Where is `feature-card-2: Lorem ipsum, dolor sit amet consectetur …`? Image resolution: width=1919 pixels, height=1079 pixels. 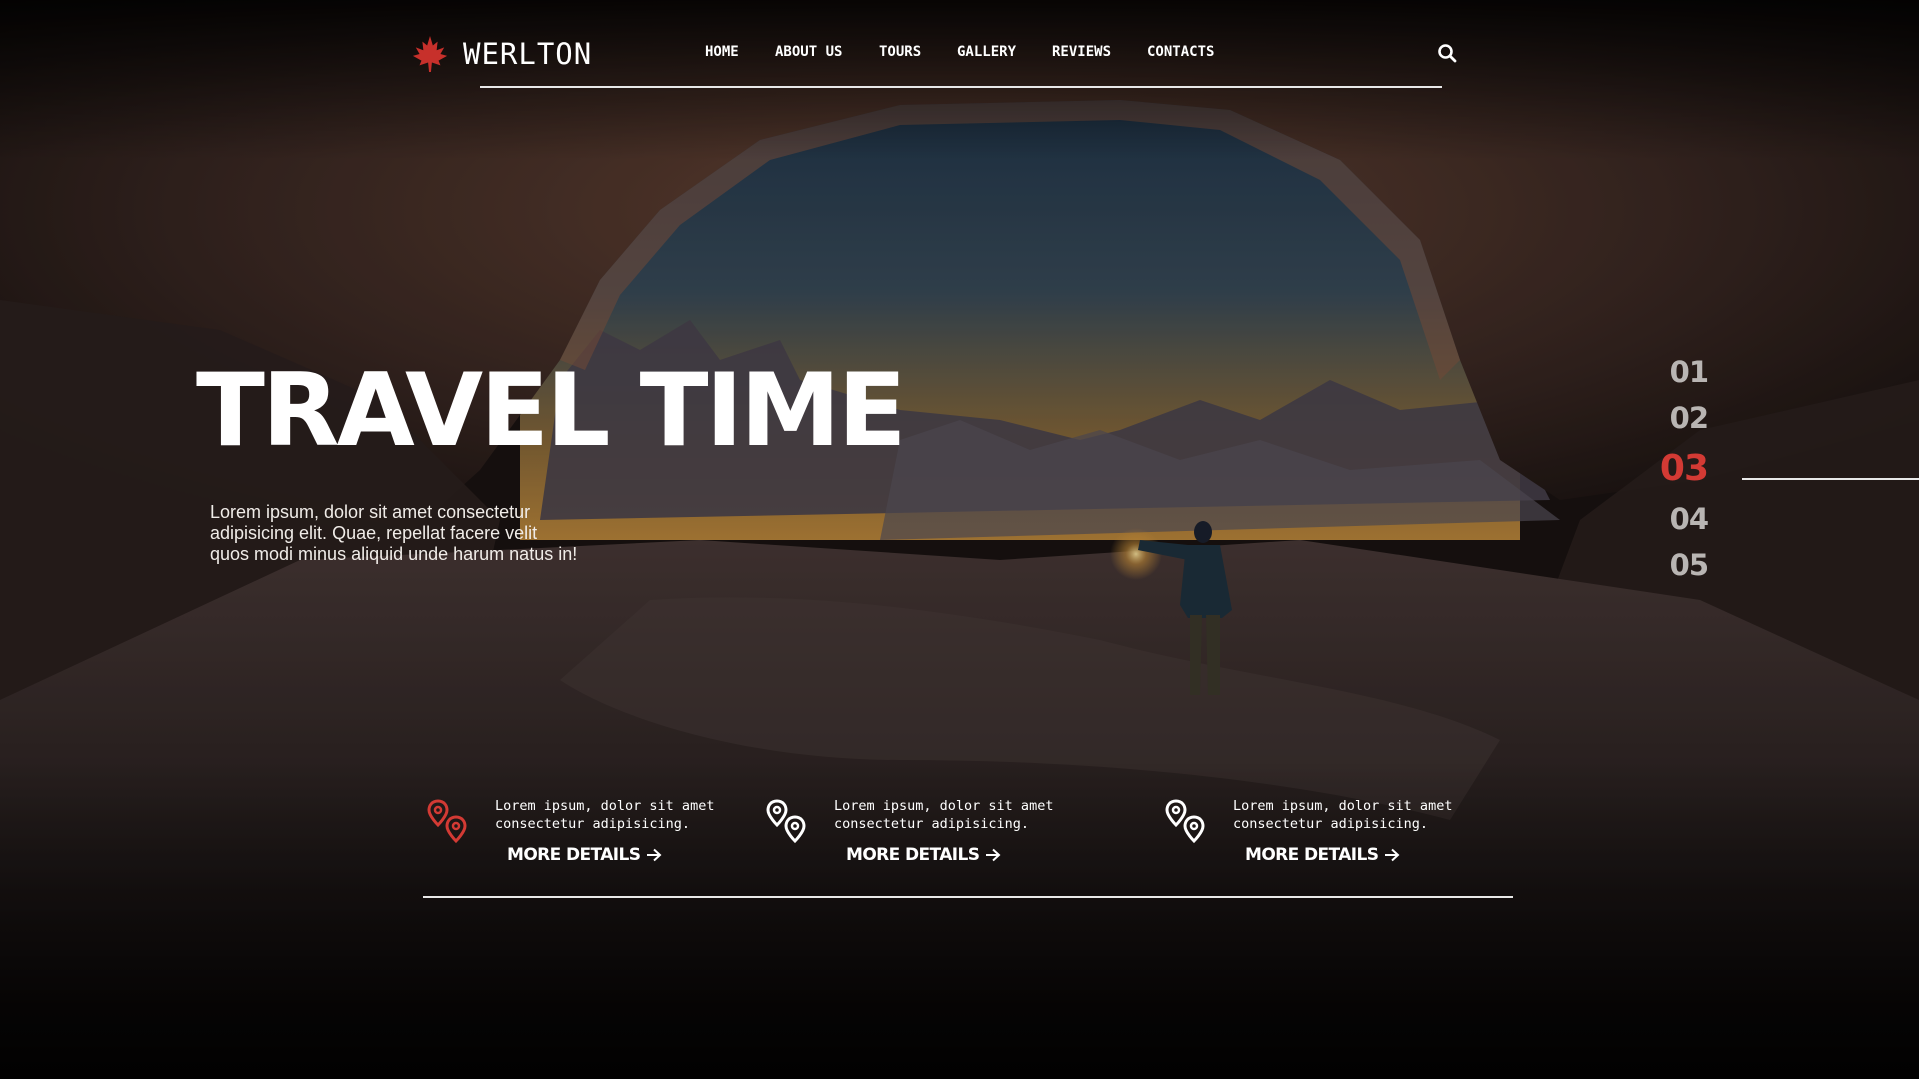
feature-card-2: Lorem ipsum, dolor sit amet consectetur … is located at coordinates (931, 832).